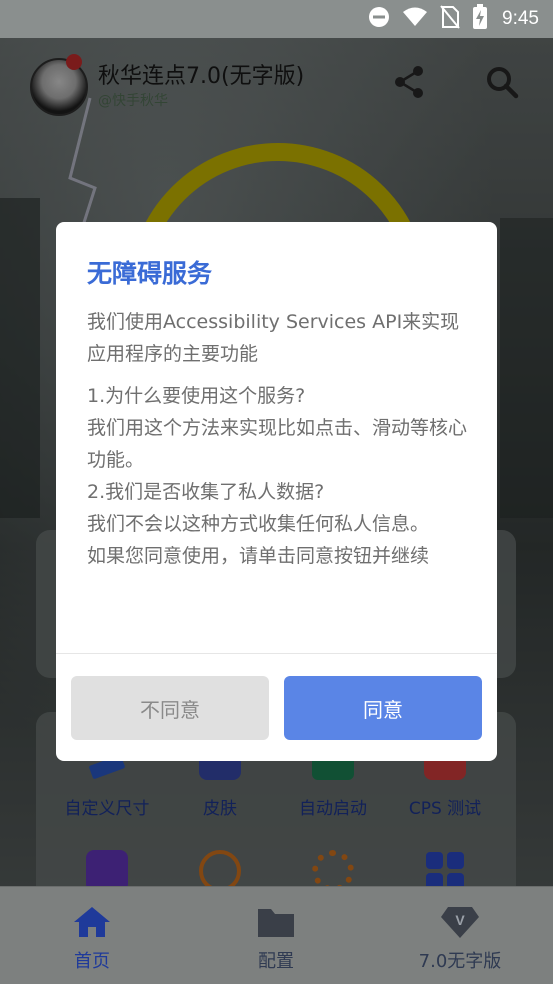  What do you see at coordinates (379, 19) in the screenshot?
I see `do-not-disturb-icon` at bounding box center [379, 19].